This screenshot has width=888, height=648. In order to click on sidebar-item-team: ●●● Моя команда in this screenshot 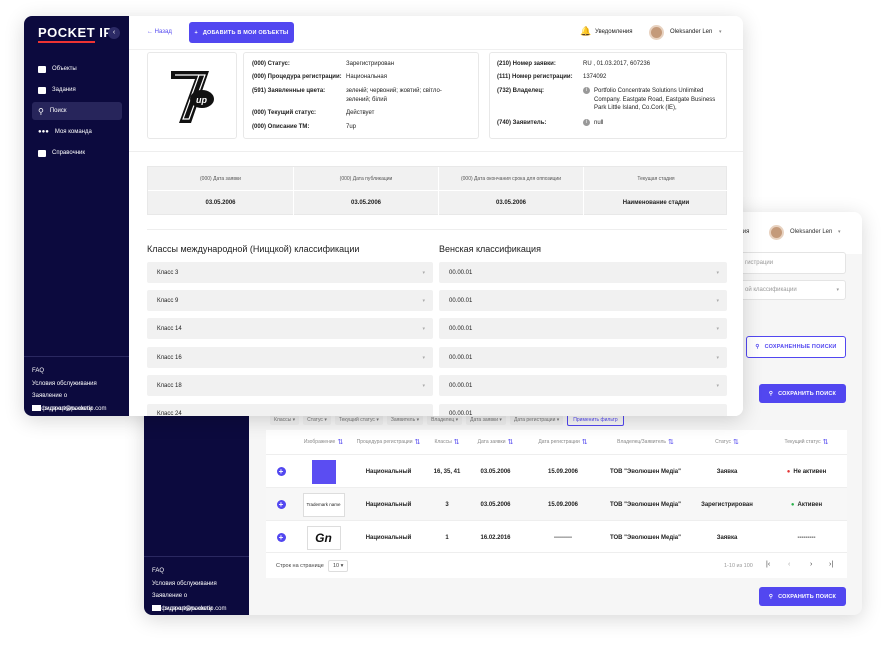, I will do `click(77, 132)`.